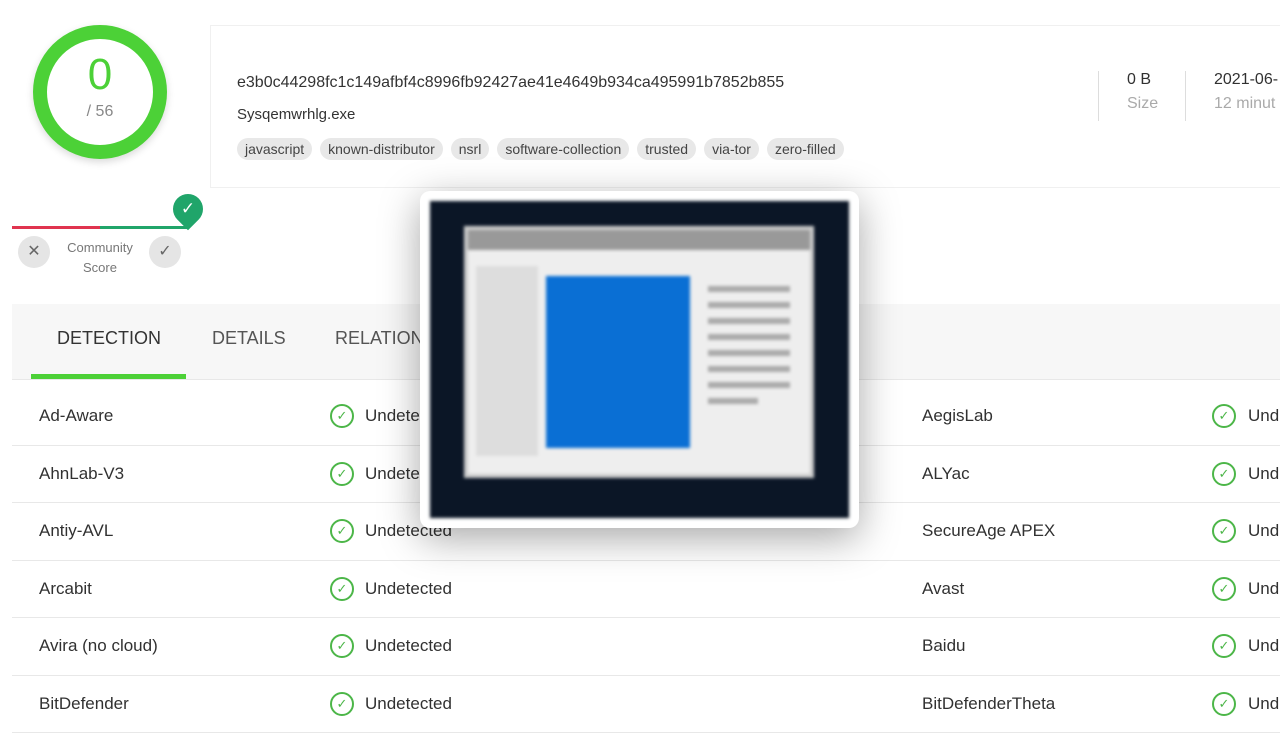 Image resolution: width=1280 pixels, height=733 pixels. I want to click on engine-name: Antiy-AVL, so click(76, 531).